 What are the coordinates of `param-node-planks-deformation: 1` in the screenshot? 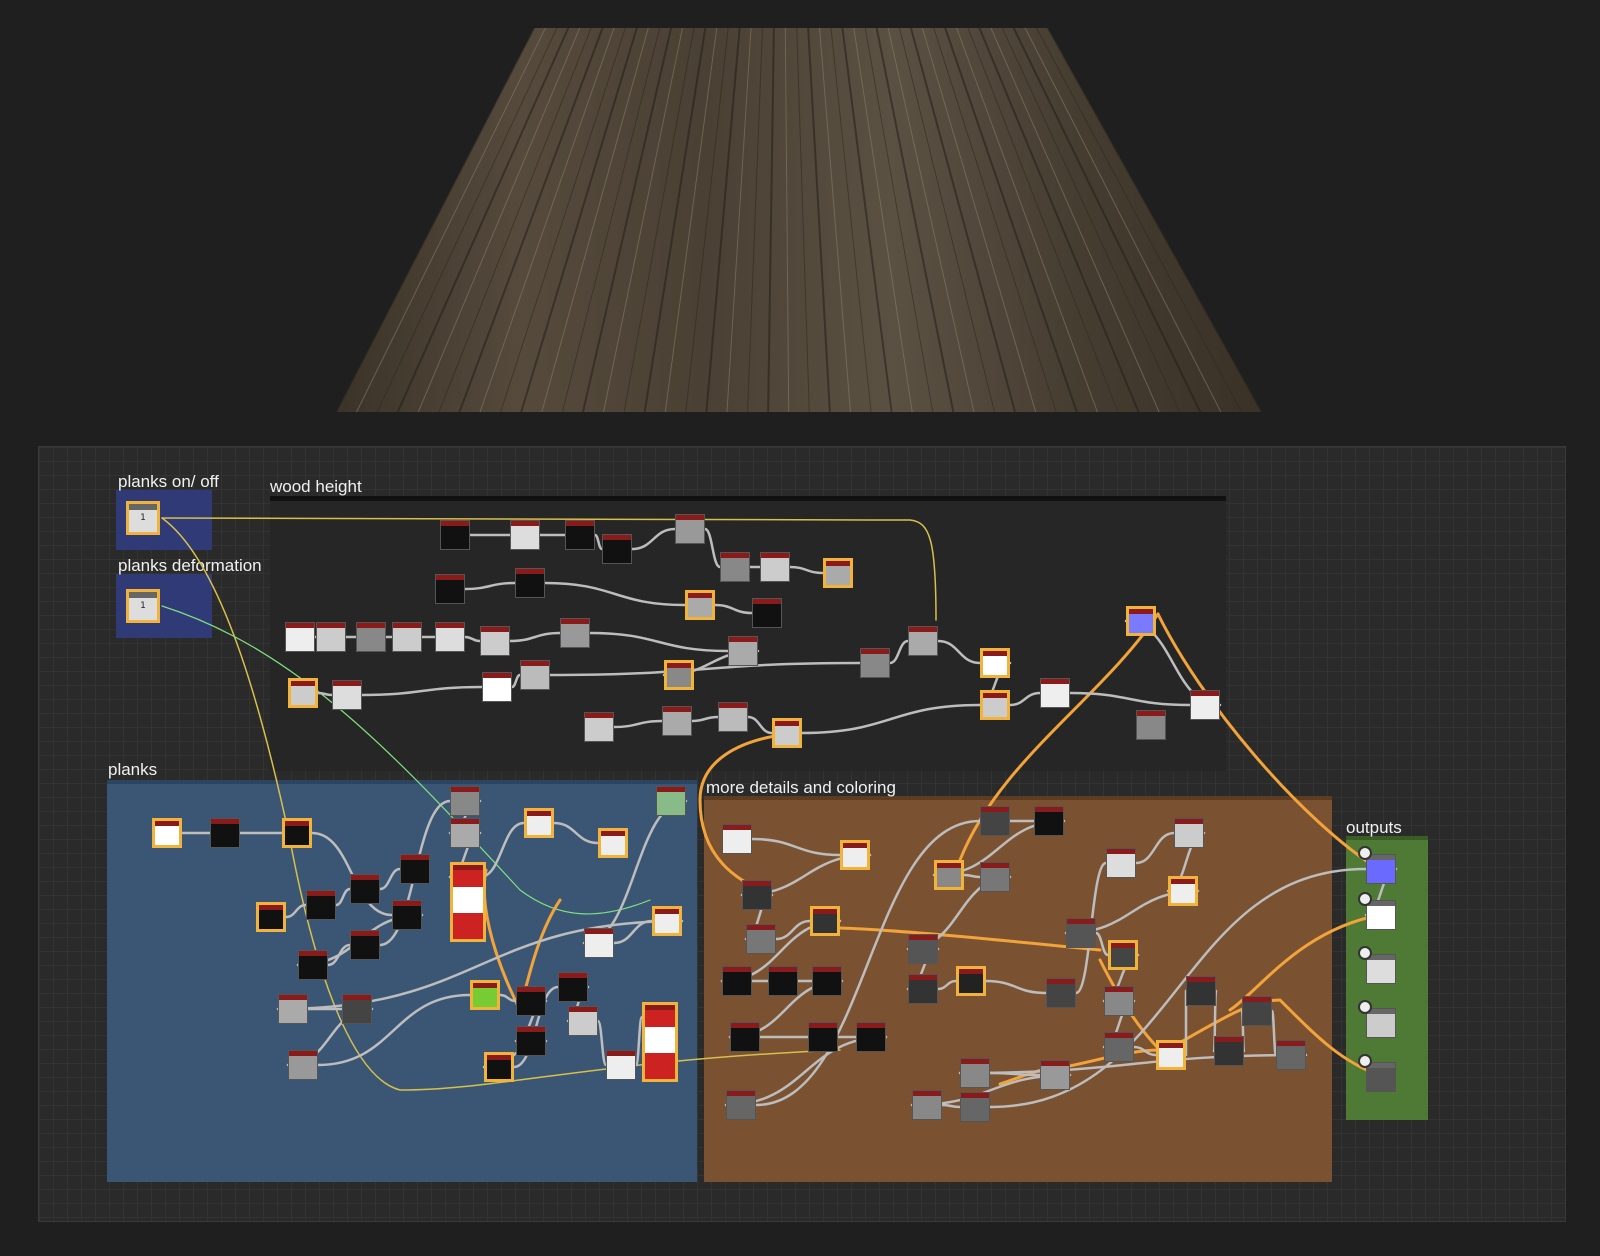 It's located at (143, 606).